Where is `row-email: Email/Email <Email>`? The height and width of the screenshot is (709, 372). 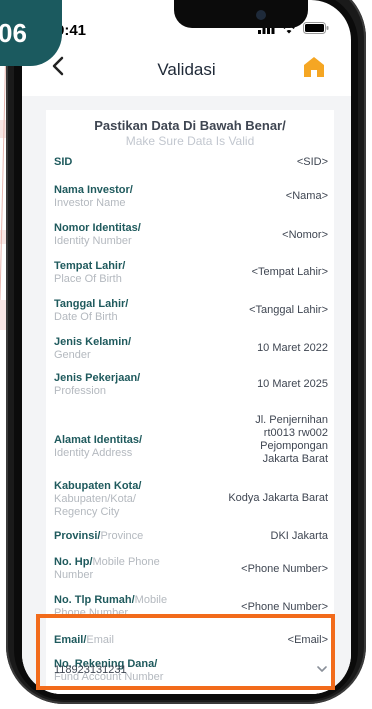 row-email: Email/Email <Email> is located at coordinates (191, 642).